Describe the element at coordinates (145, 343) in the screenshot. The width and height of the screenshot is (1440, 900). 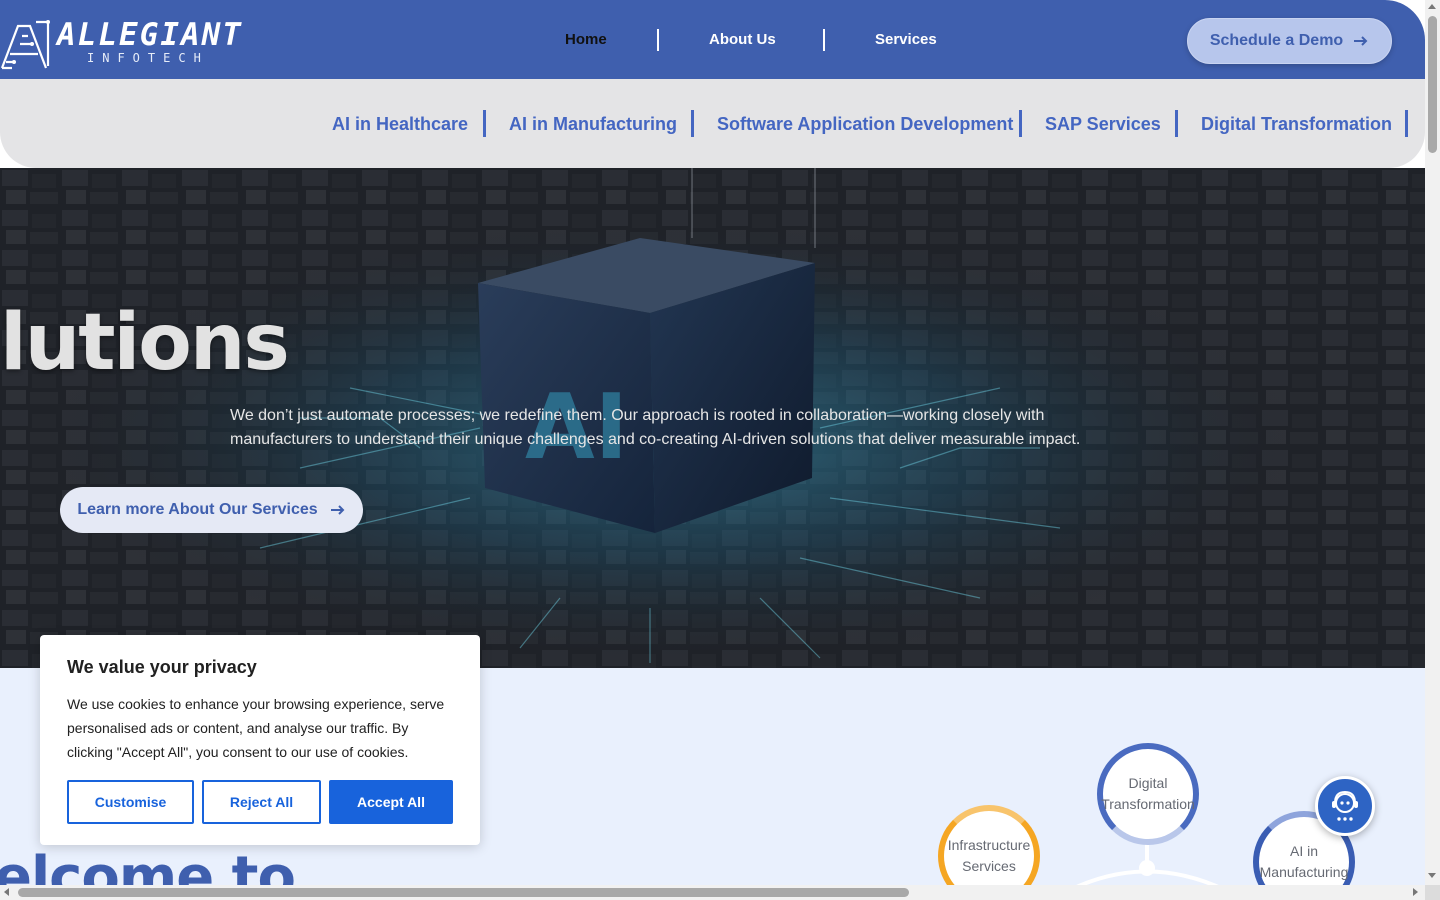
I see `hero-title: lutions` at that location.